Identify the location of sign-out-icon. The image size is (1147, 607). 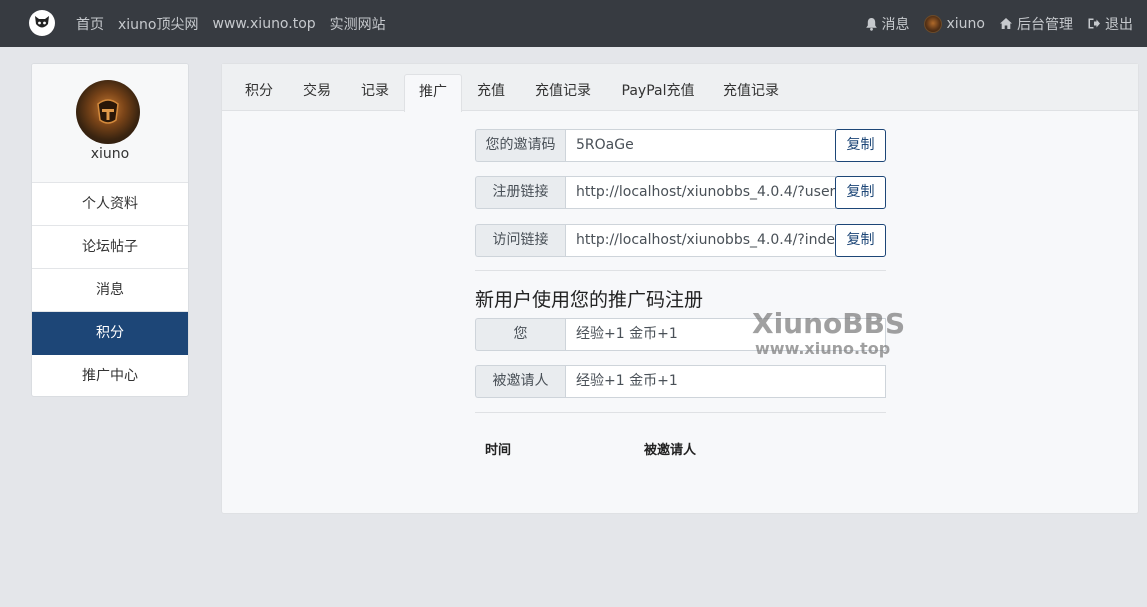
(1094, 23).